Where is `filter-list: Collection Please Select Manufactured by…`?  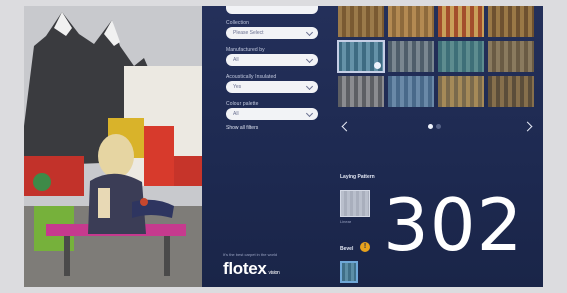 filter-list: Collection Please Select Manufactured by… is located at coordinates (276, 68).